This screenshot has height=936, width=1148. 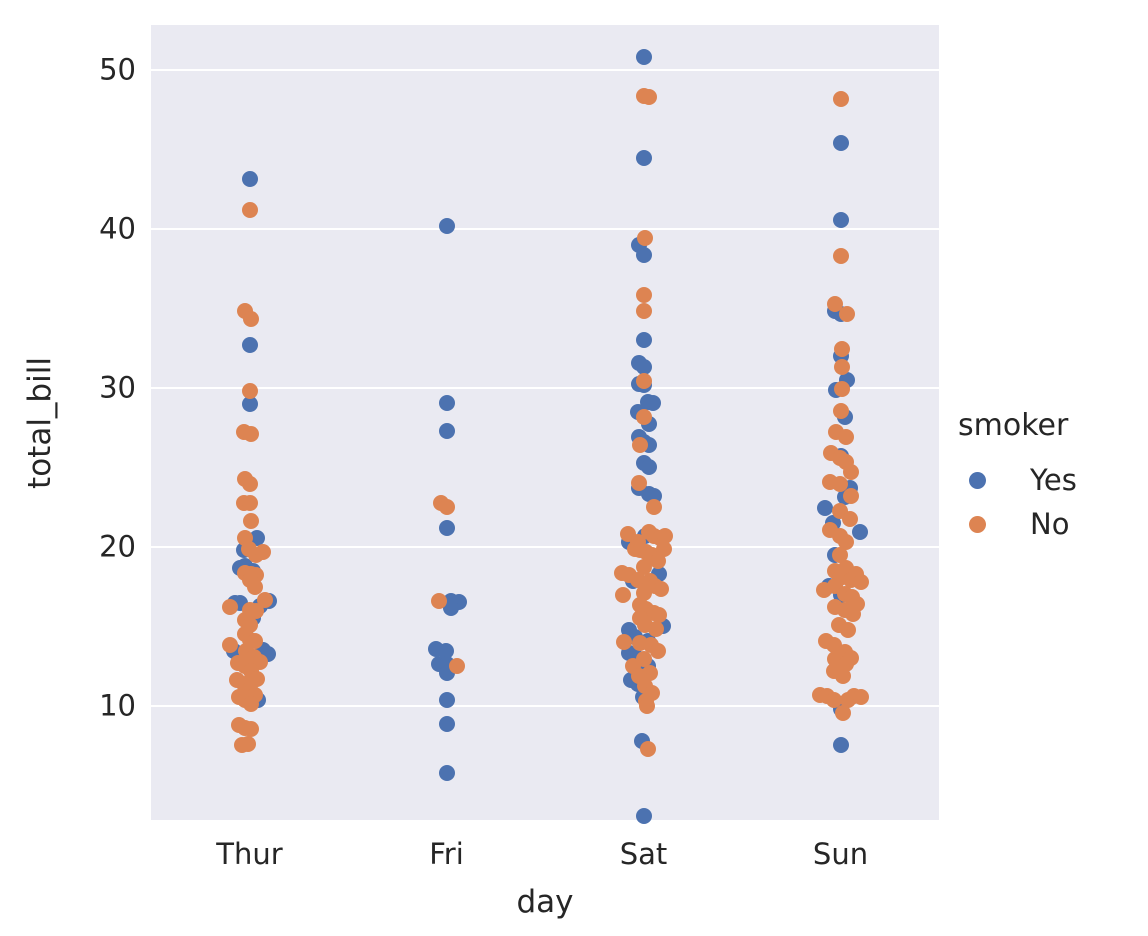 What do you see at coordinates (249, 854) in the screenshot?
I see `x-tick-label-thur: Thur` at bounding box center [249, 854].